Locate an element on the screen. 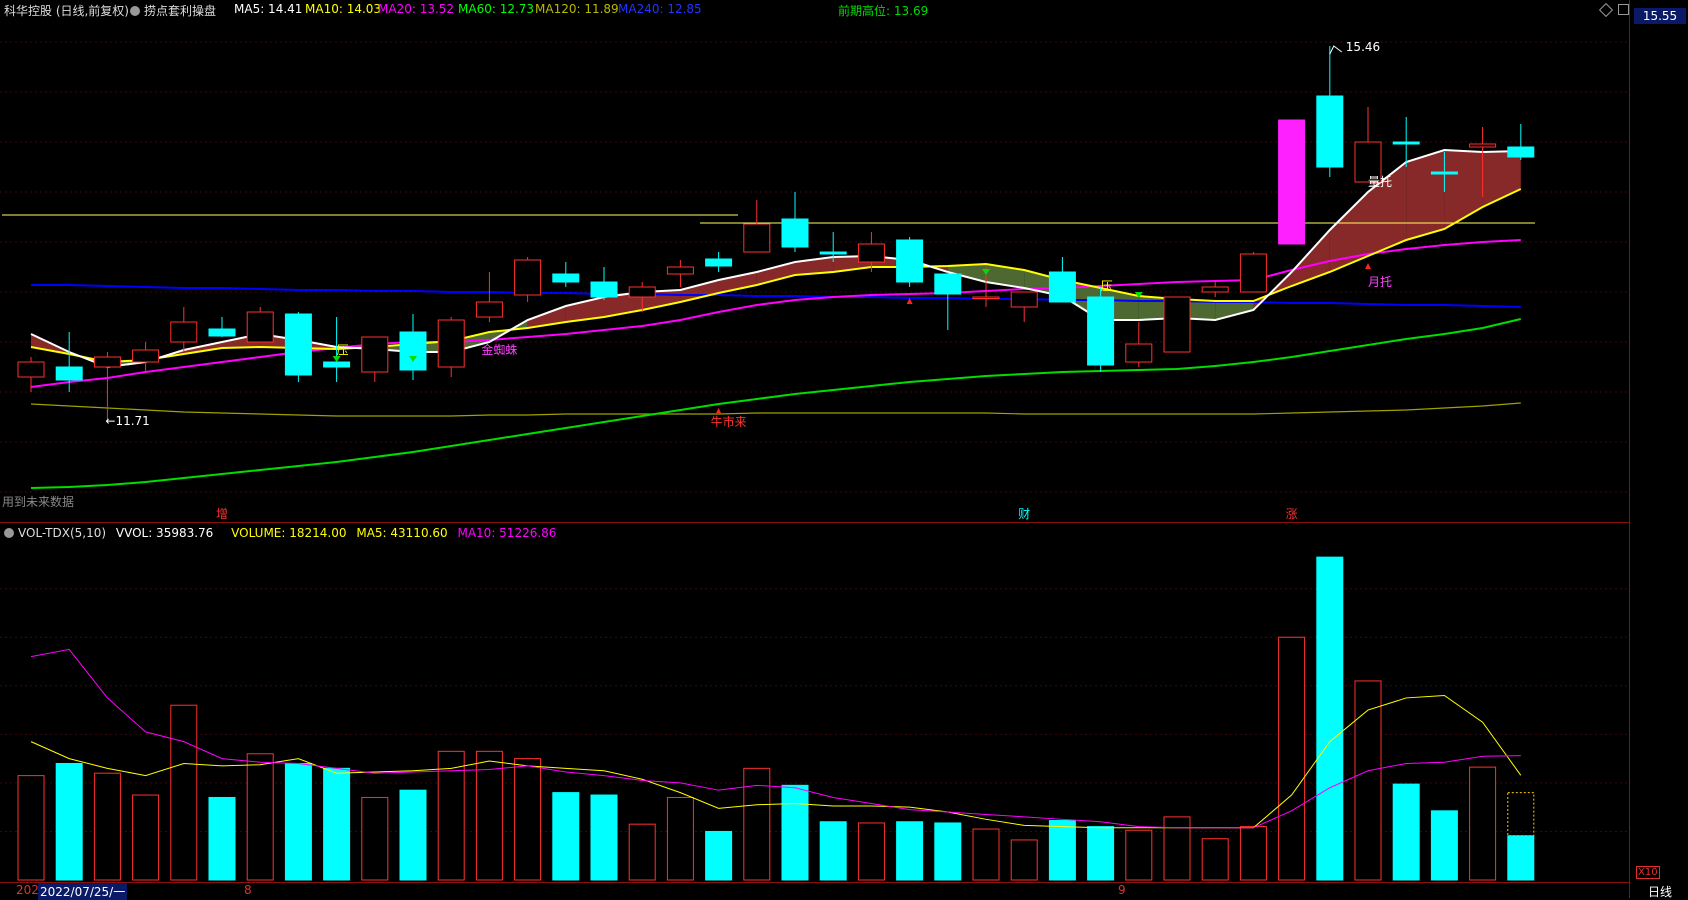  yuetuo-label: 月托 is located at coordinates (1380, 282).